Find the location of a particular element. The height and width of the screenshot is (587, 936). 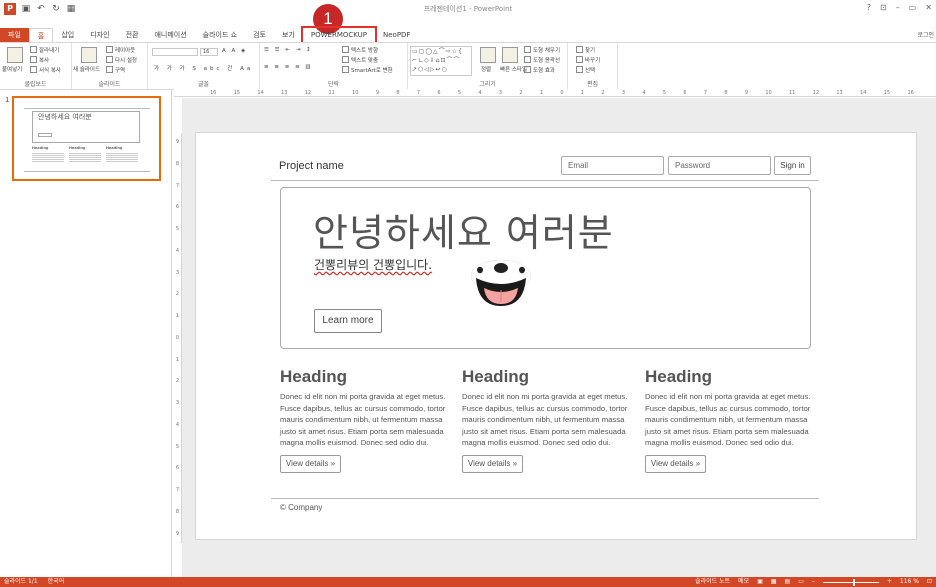

ruler-tick: 8 is located at coordinates (398, 93).